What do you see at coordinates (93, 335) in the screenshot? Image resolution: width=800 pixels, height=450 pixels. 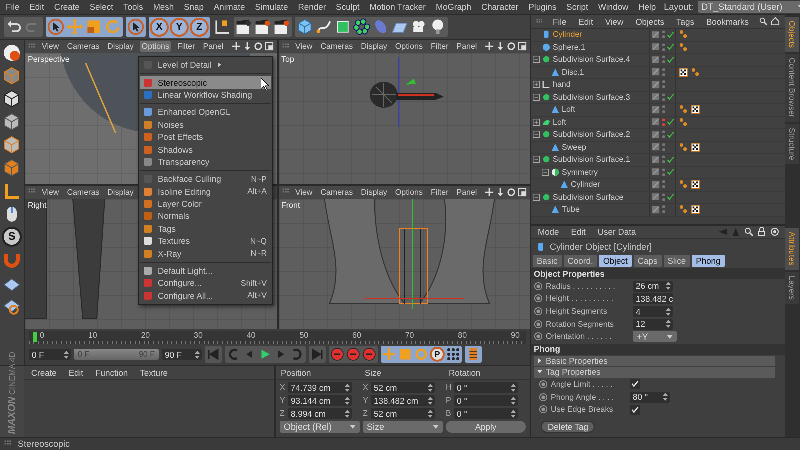 I see `frame-number: 10` at bounding box center [93, 335].